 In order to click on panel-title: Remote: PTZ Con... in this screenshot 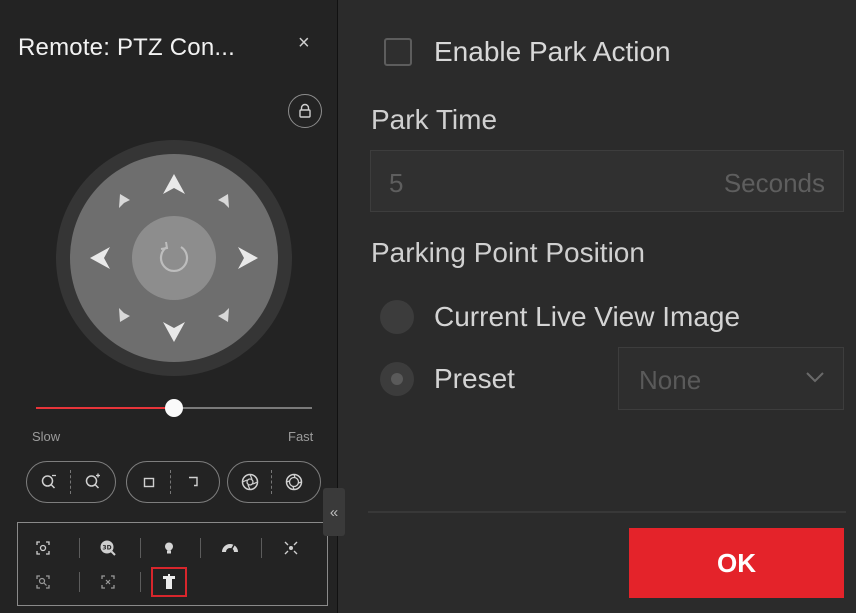, I will do `click(126, 47)`.